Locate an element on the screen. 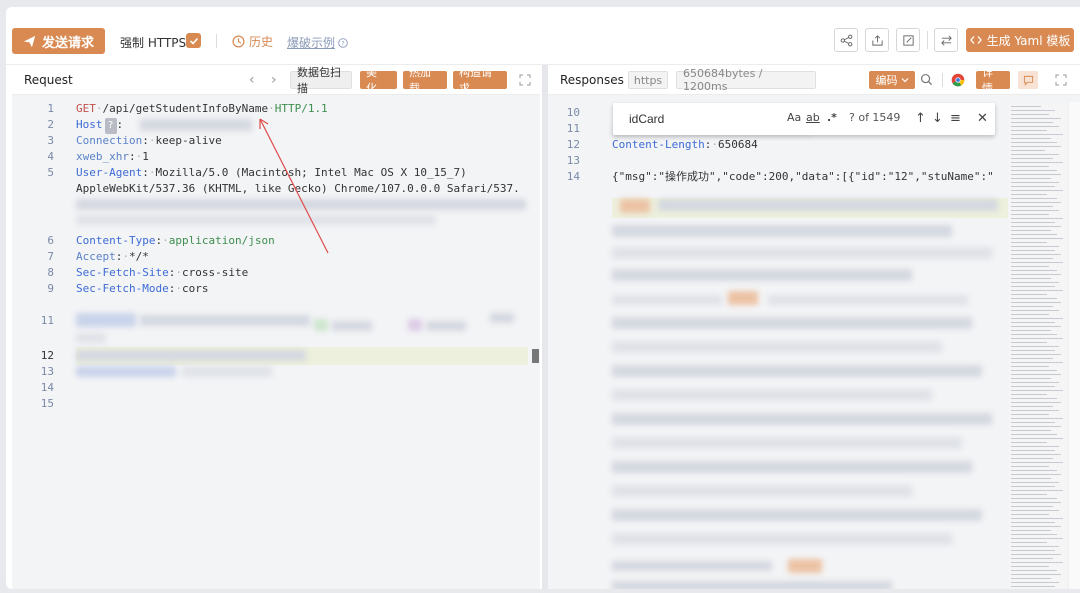 Image resolution: width=1080 pixels, height=593 pixels. request-title: Request is located at coordinates (48, 80).